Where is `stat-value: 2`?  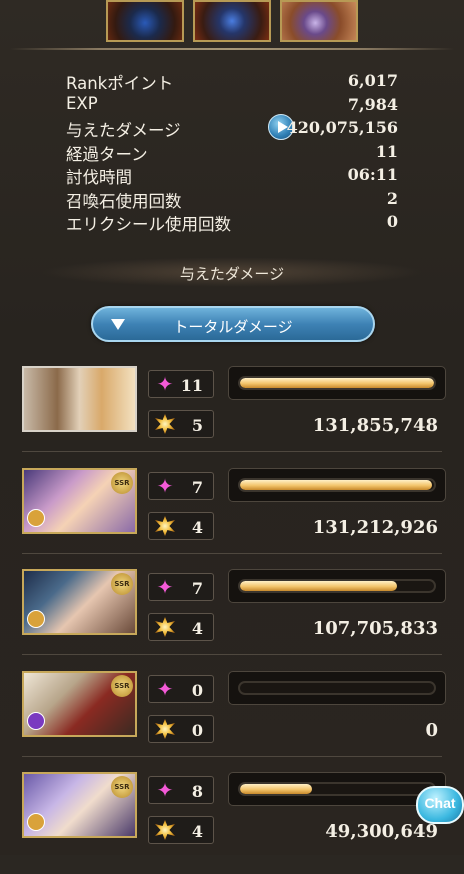
stat-value: 2 is located at coordinates (392, 198).